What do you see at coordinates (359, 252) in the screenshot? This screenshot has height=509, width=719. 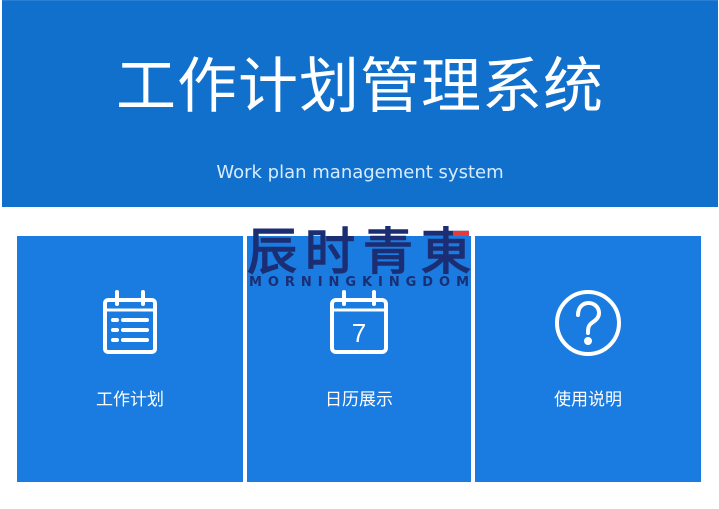 I see `logo-text: 辰时青東` at bounding box center [359, 252].